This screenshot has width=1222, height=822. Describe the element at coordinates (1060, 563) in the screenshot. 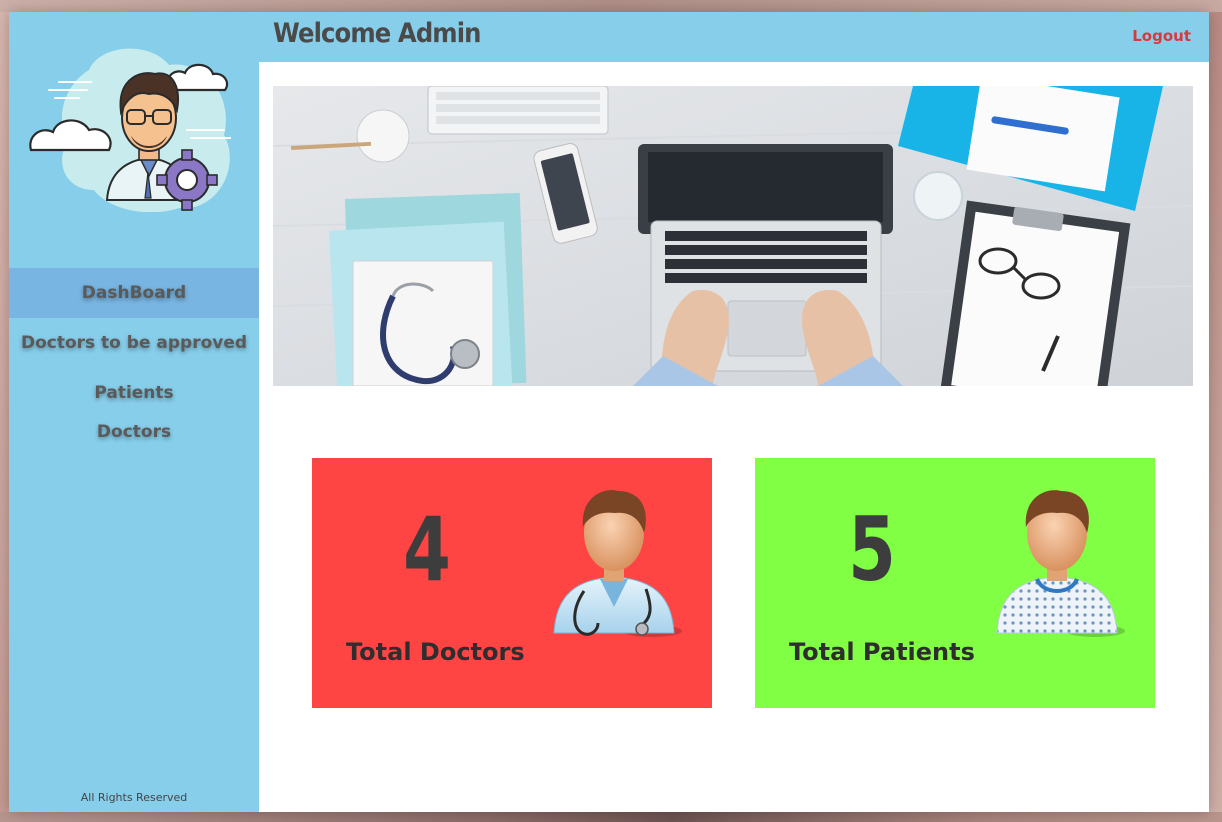

I see `patient-icon` at that location.